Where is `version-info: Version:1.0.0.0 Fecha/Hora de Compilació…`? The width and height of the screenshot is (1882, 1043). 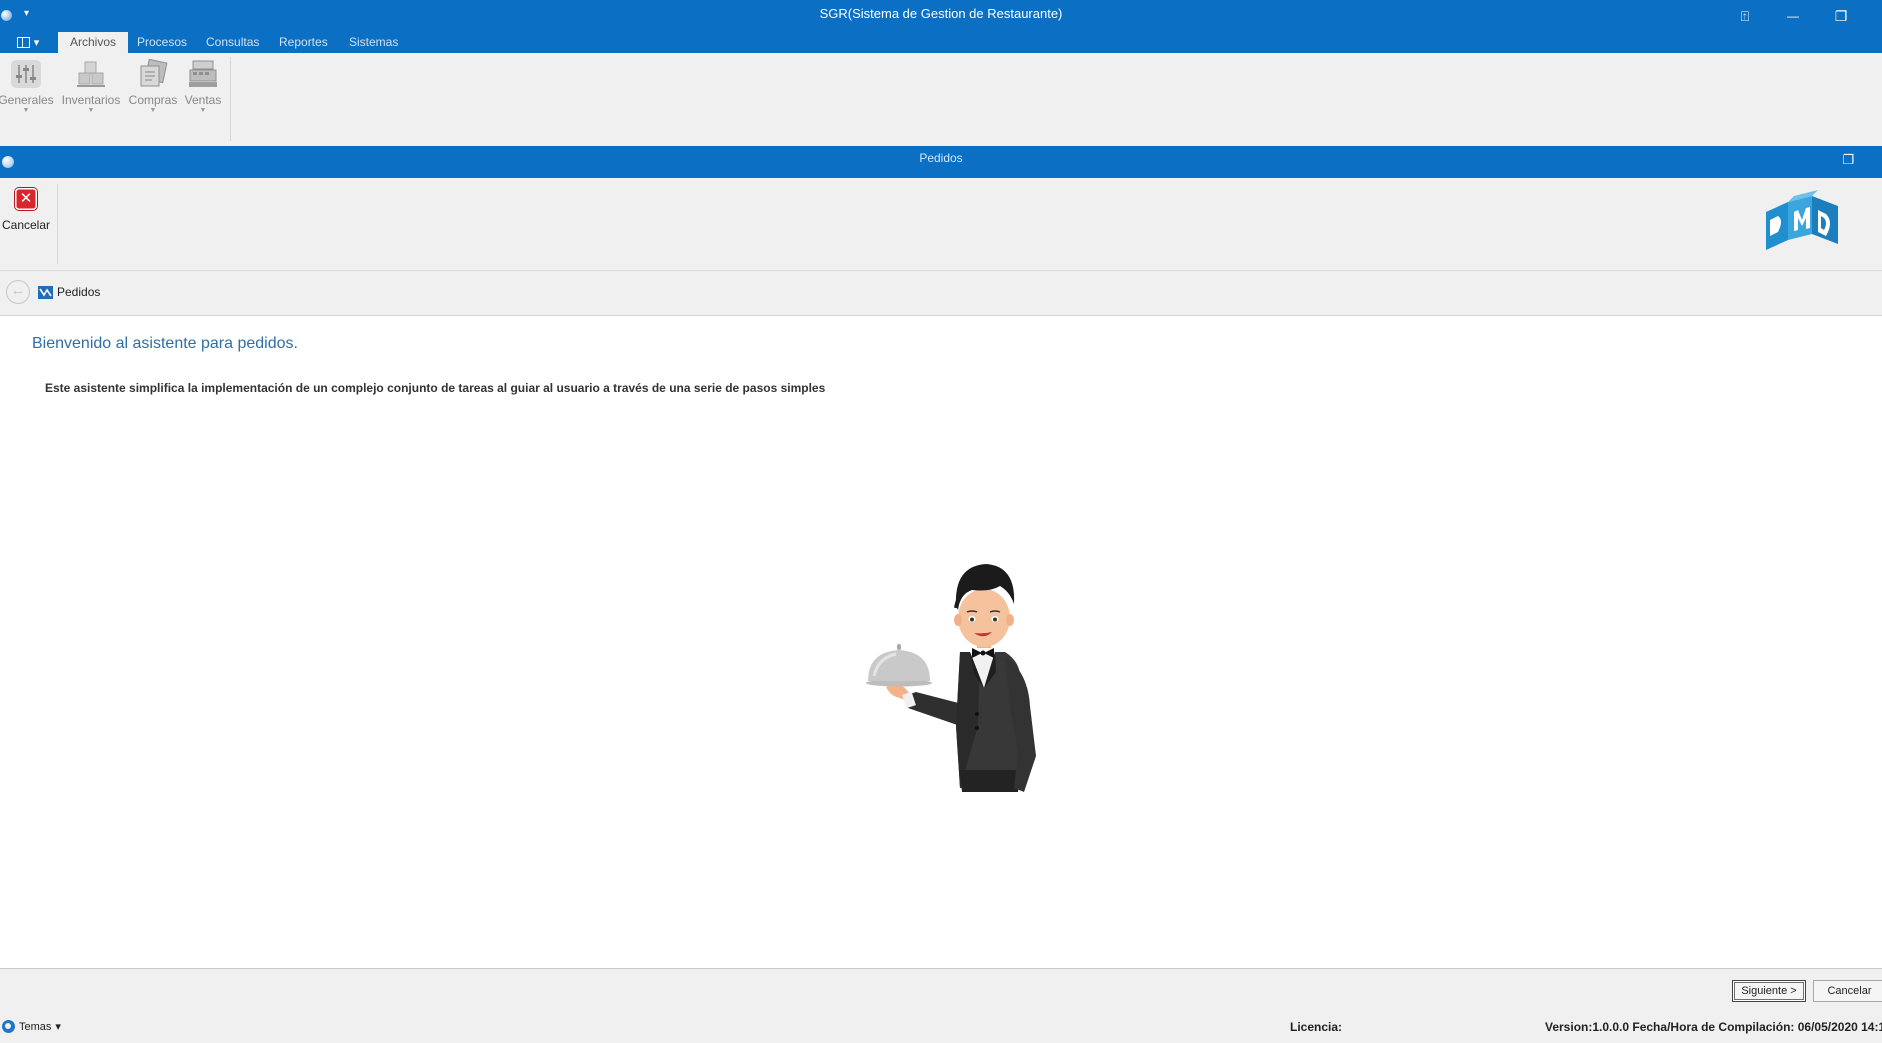
version-info: Version:1.0.0.0 Fecha/Hora de Compilació… is located at coordinates (1713, 1027).